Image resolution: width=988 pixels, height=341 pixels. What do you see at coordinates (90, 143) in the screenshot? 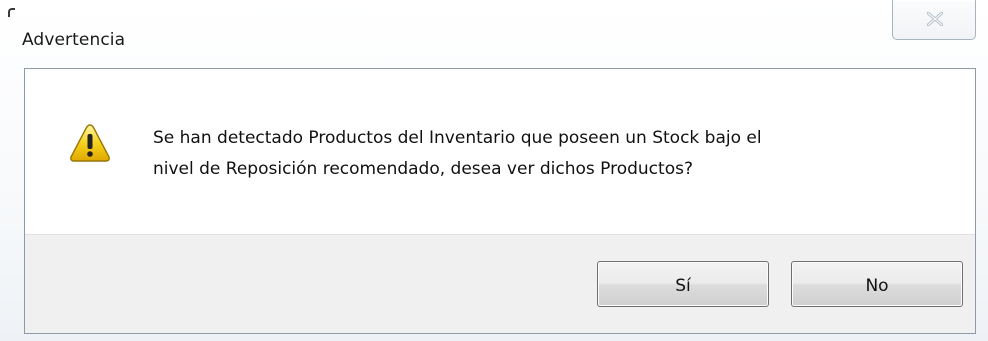
I see `warning-icon` at bounding box center [90, 143].